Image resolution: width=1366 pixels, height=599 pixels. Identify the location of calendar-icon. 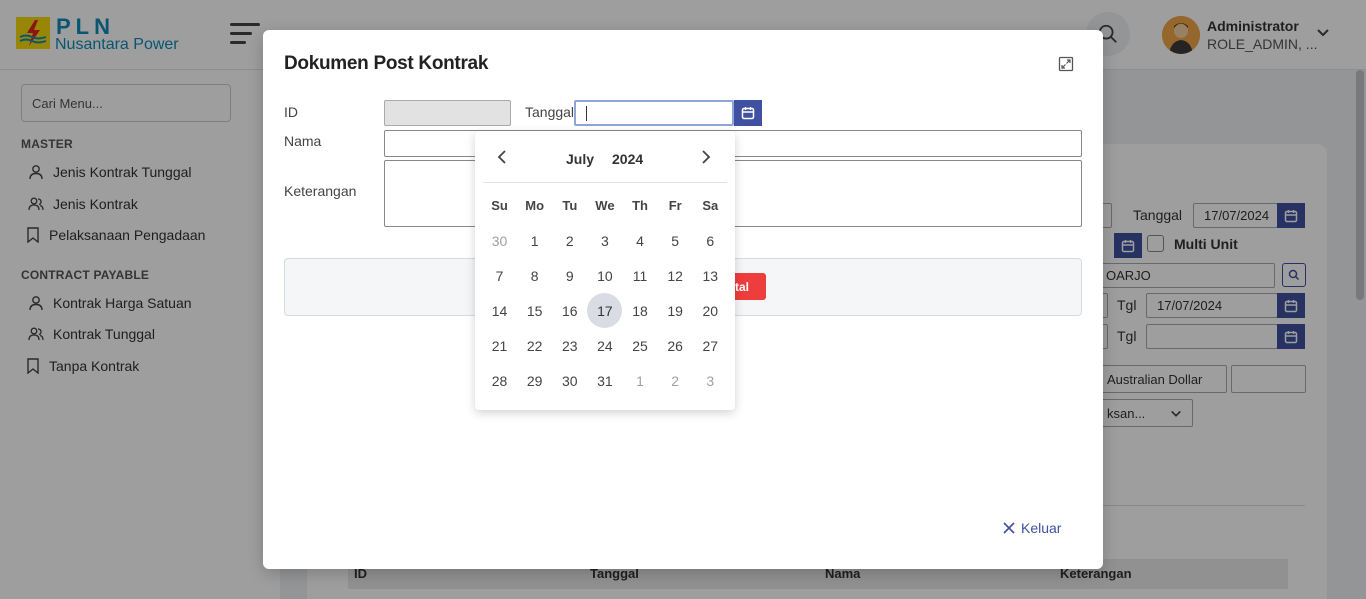
(748, 113).